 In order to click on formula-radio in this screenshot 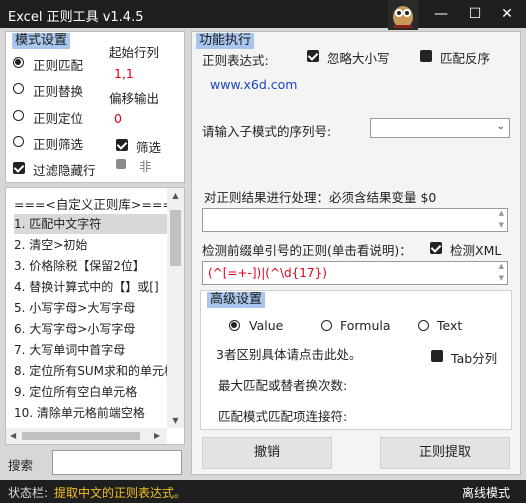, I will do `click(326, 325)`.